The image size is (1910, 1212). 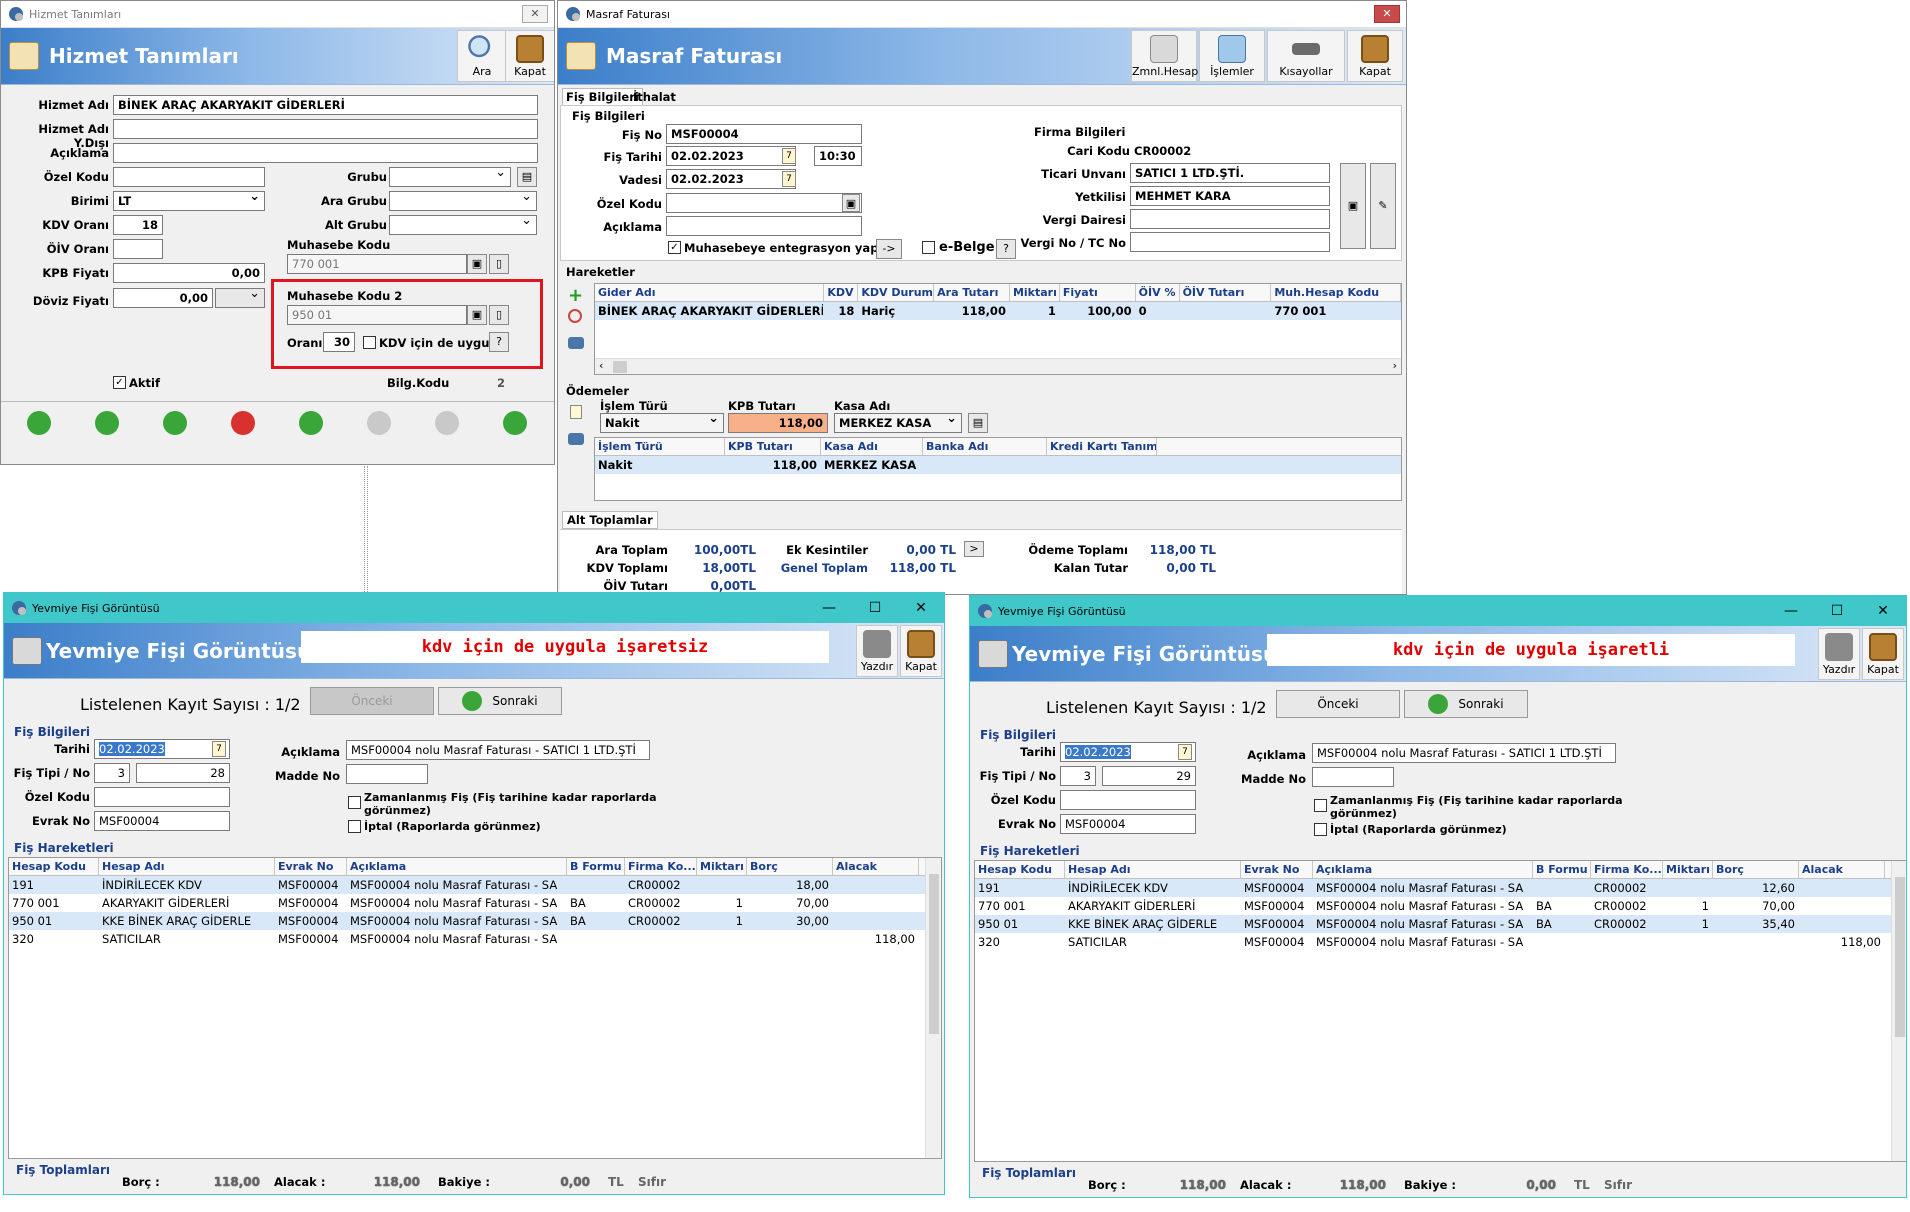 I want to click on fis-no-input: 29, so click(x=1149, y=776).